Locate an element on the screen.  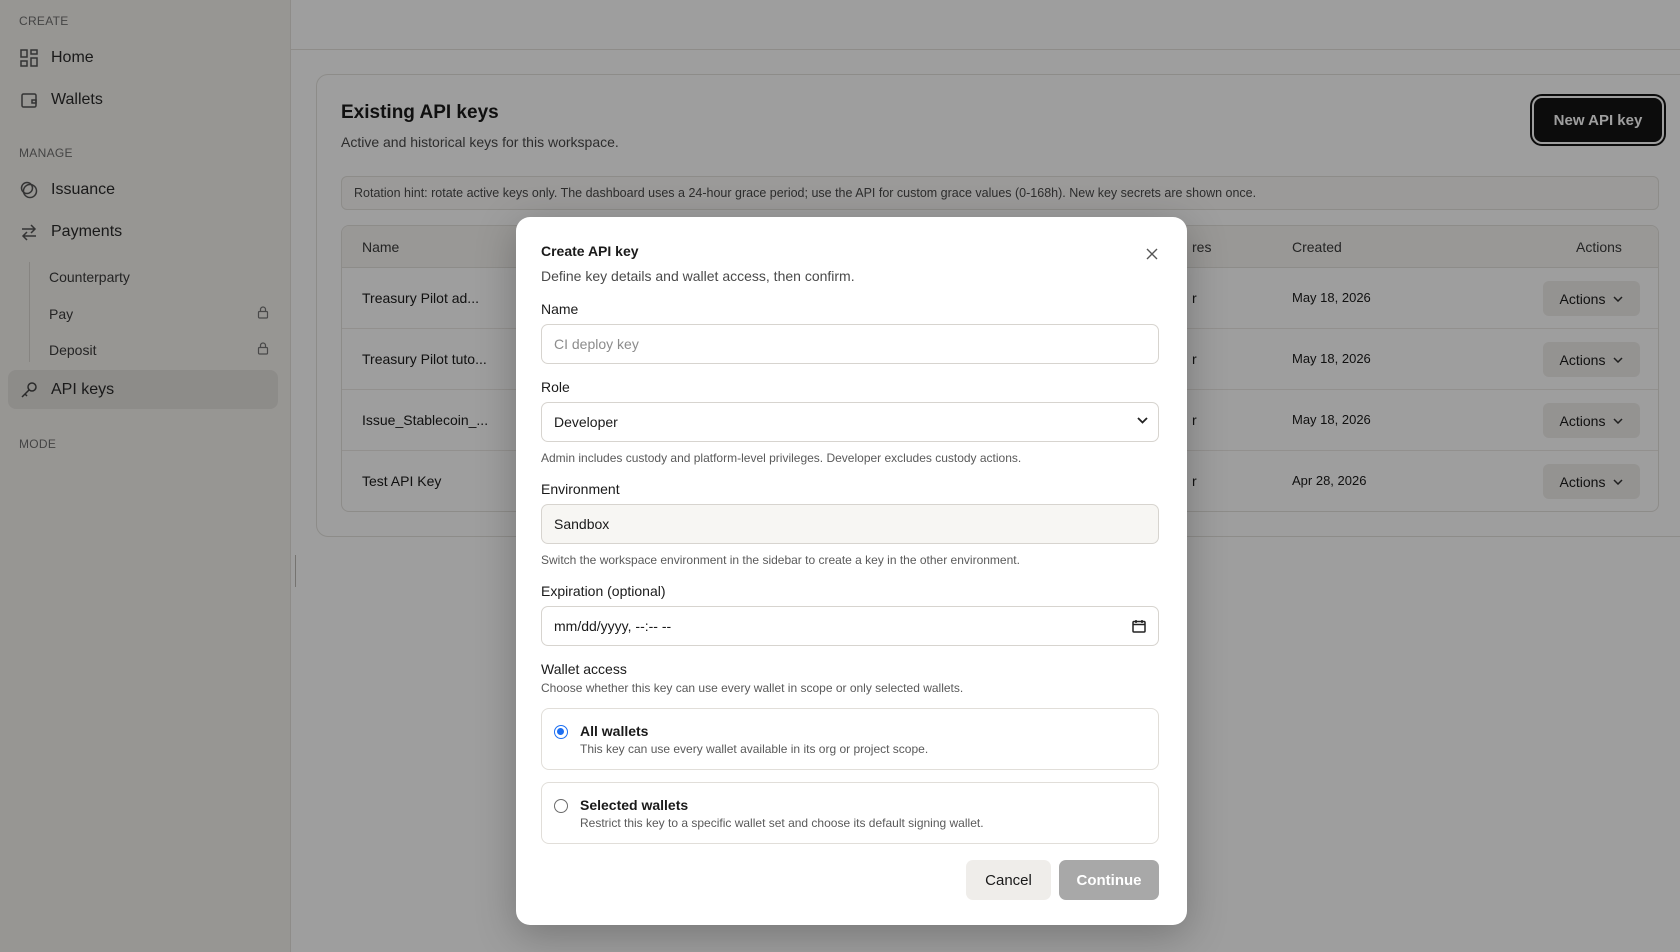
role-label: Role is located at coordinates (555, 387).